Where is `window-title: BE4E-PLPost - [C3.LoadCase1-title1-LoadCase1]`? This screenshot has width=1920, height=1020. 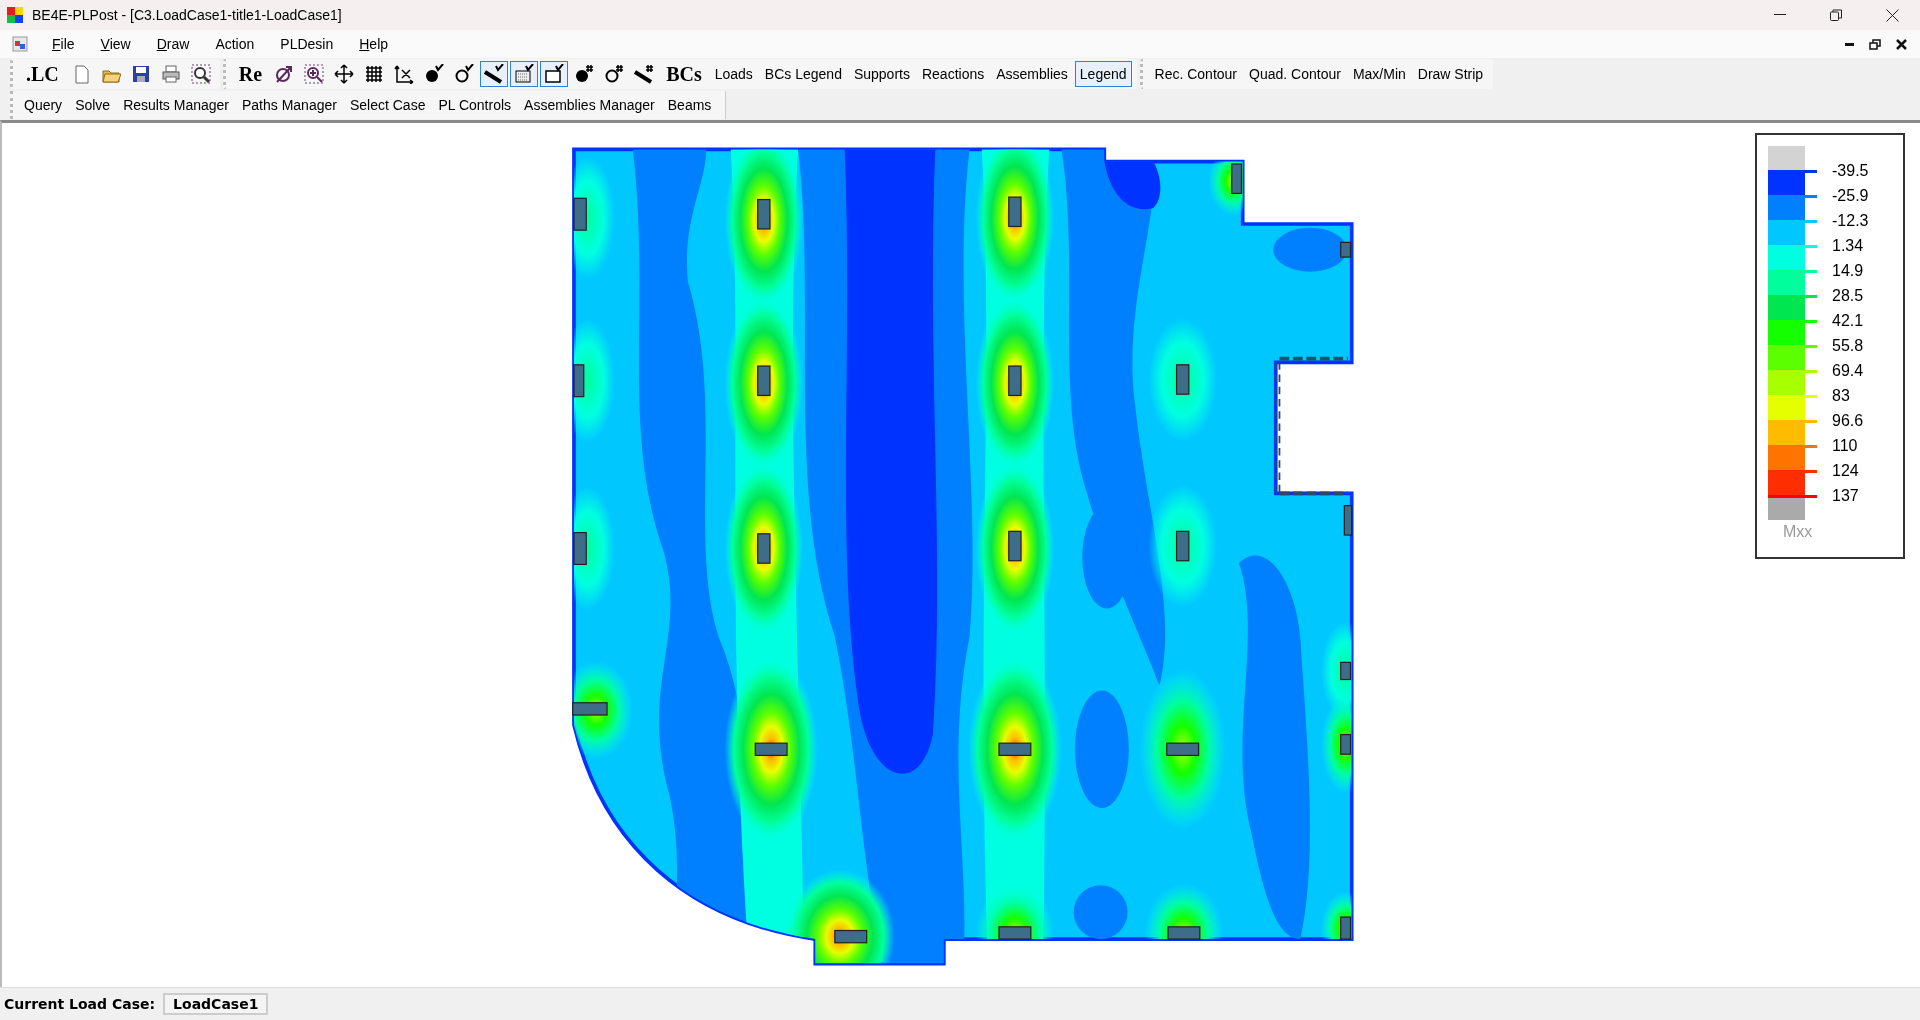 window-title: BE4E-PLPost - [C3.LoadCase1-title1-LoadCase1] is located at coordinates (187, 15).